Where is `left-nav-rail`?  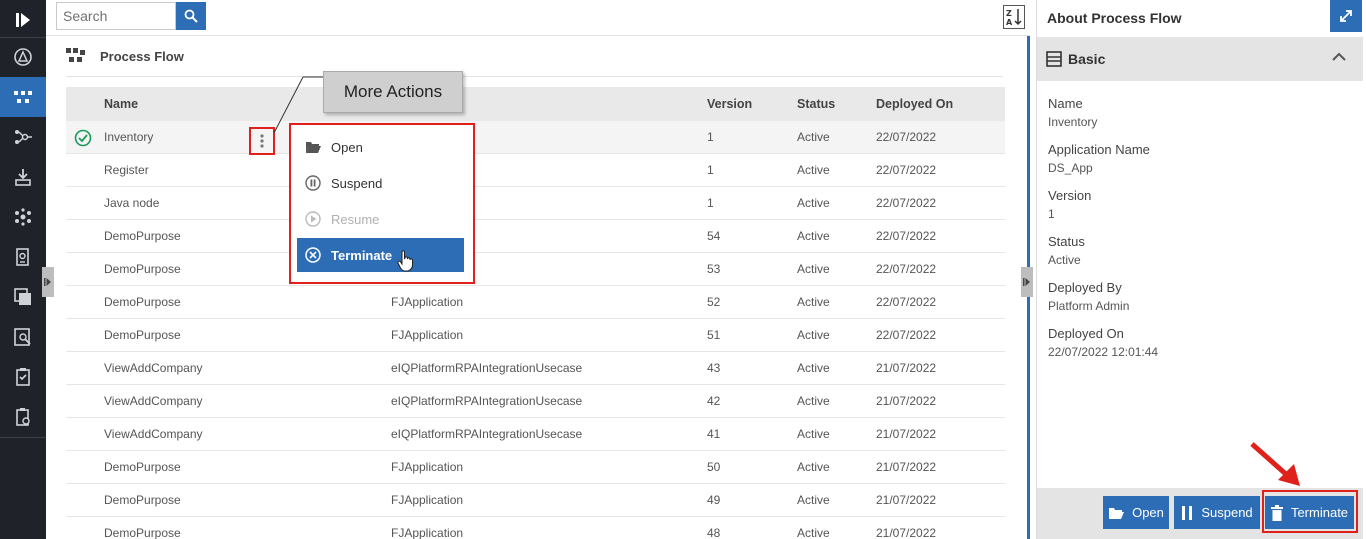
left-nav-rail is located at coordinates (23, 269).